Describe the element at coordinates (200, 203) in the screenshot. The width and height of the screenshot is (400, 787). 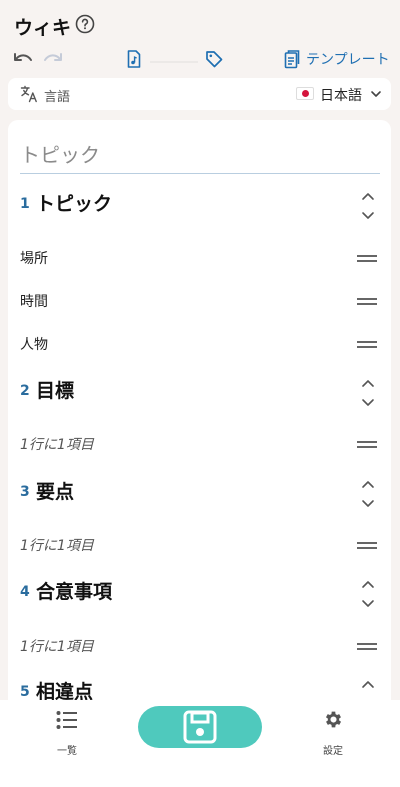
I see `section-header: 1 トピック` at that location.